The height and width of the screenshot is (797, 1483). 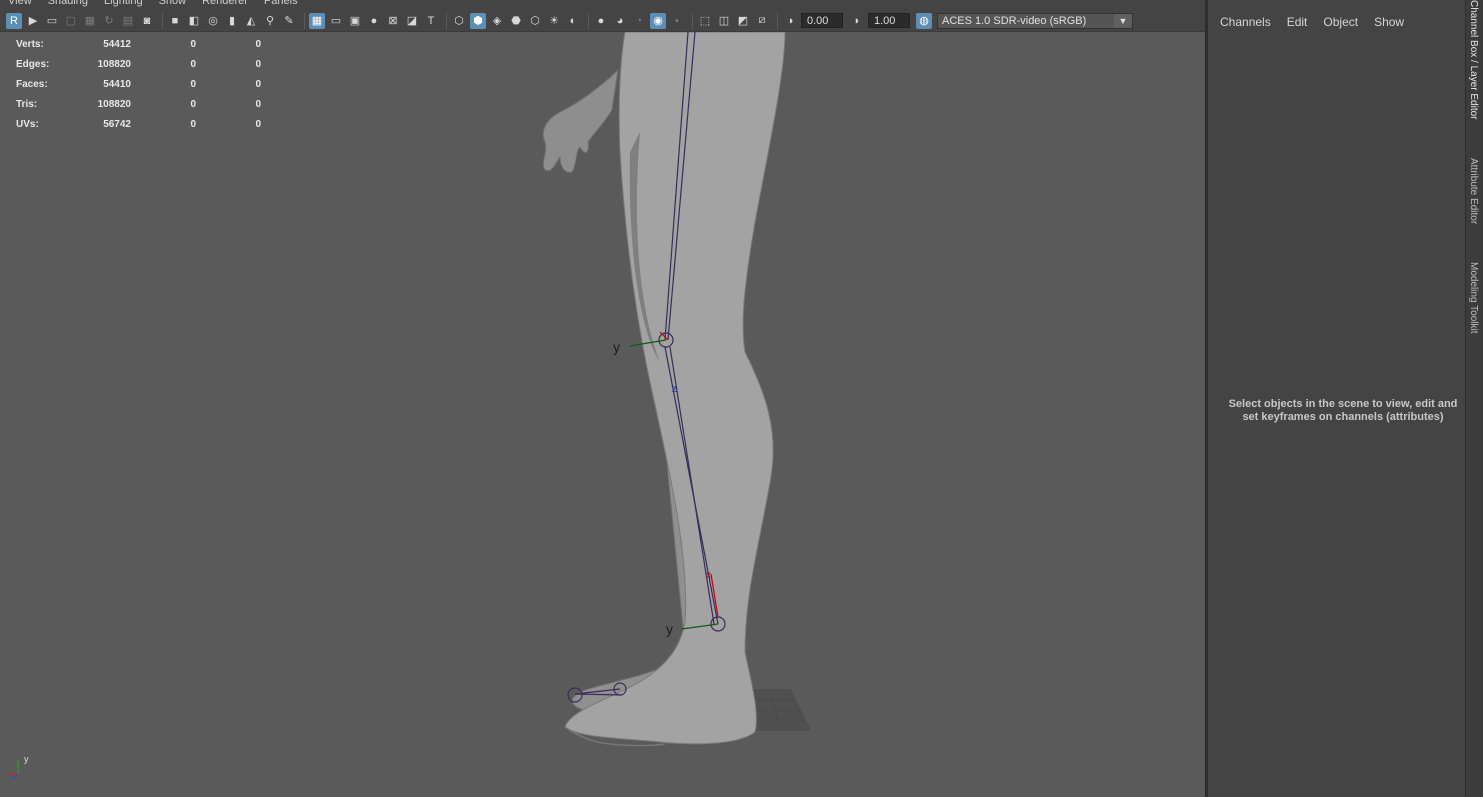 What do you see at coordinates (639, 21) in the screenshot?
I see `anti-alias-icon: ◔` at bounding box center [639, 21].